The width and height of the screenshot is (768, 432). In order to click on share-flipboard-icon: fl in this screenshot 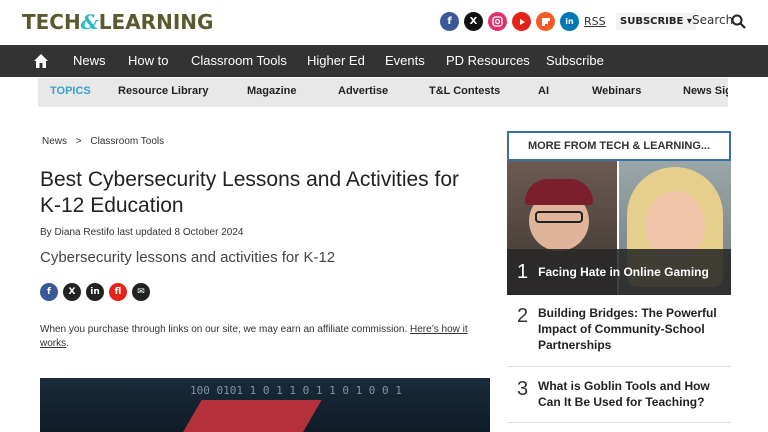, I will do `click(118, 292)`.